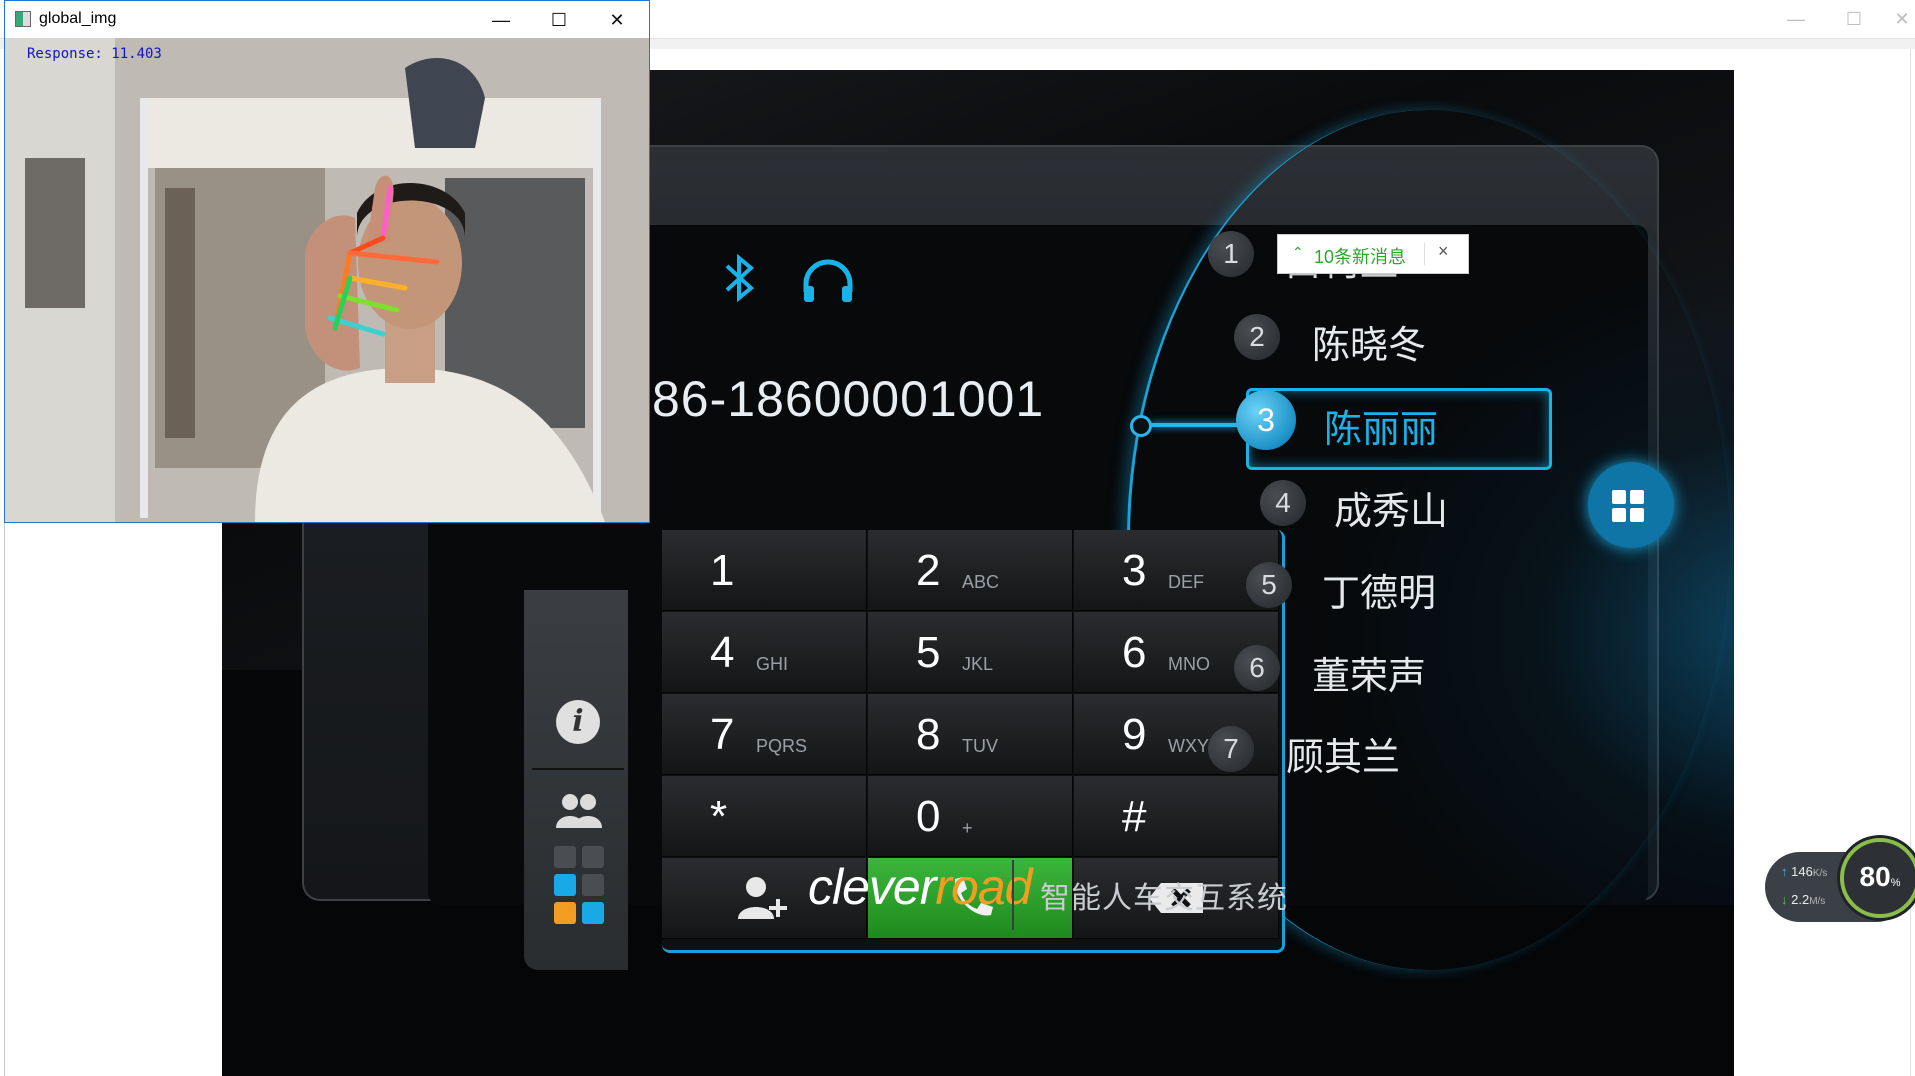  I want to click on maximize-button: ☐, so click(559, 20).